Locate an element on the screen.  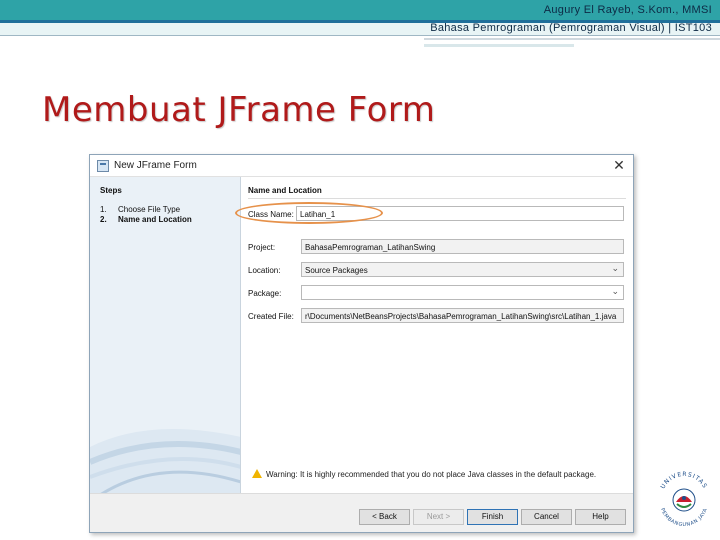
dialog-button-bar: < Back Next > Finish Cancel Help is located at coordinates (361, 512).